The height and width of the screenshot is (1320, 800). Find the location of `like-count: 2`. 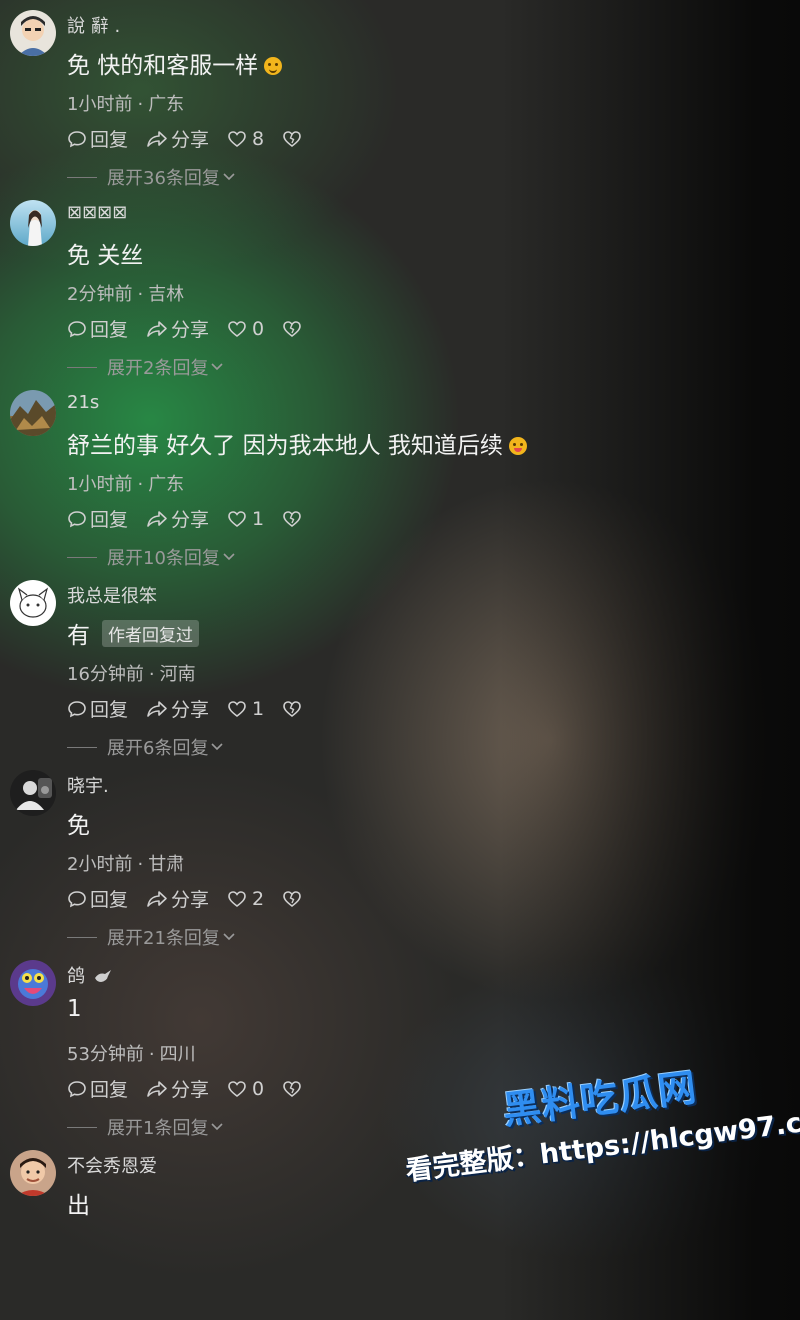

like-count: 2 is located at coordinates (258, 898).